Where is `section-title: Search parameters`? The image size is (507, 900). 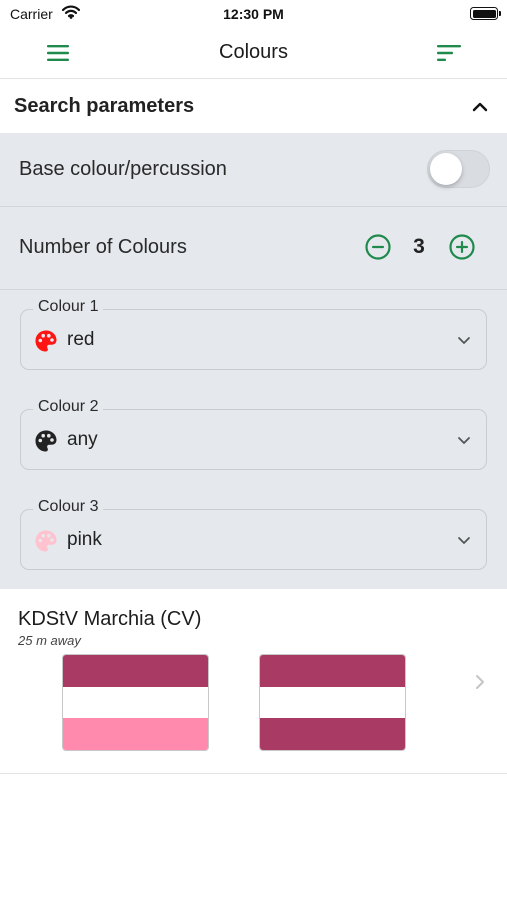 section-title: Search parameters is located at coordinates (104, 106).